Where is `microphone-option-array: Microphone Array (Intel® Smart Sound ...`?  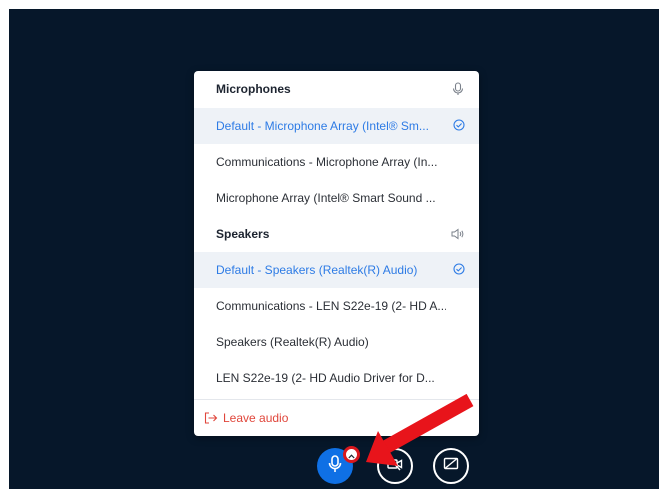 microphone-option-array: Microphone Array (Intel® Smart Sound ... is located at coordinates (336, 198).